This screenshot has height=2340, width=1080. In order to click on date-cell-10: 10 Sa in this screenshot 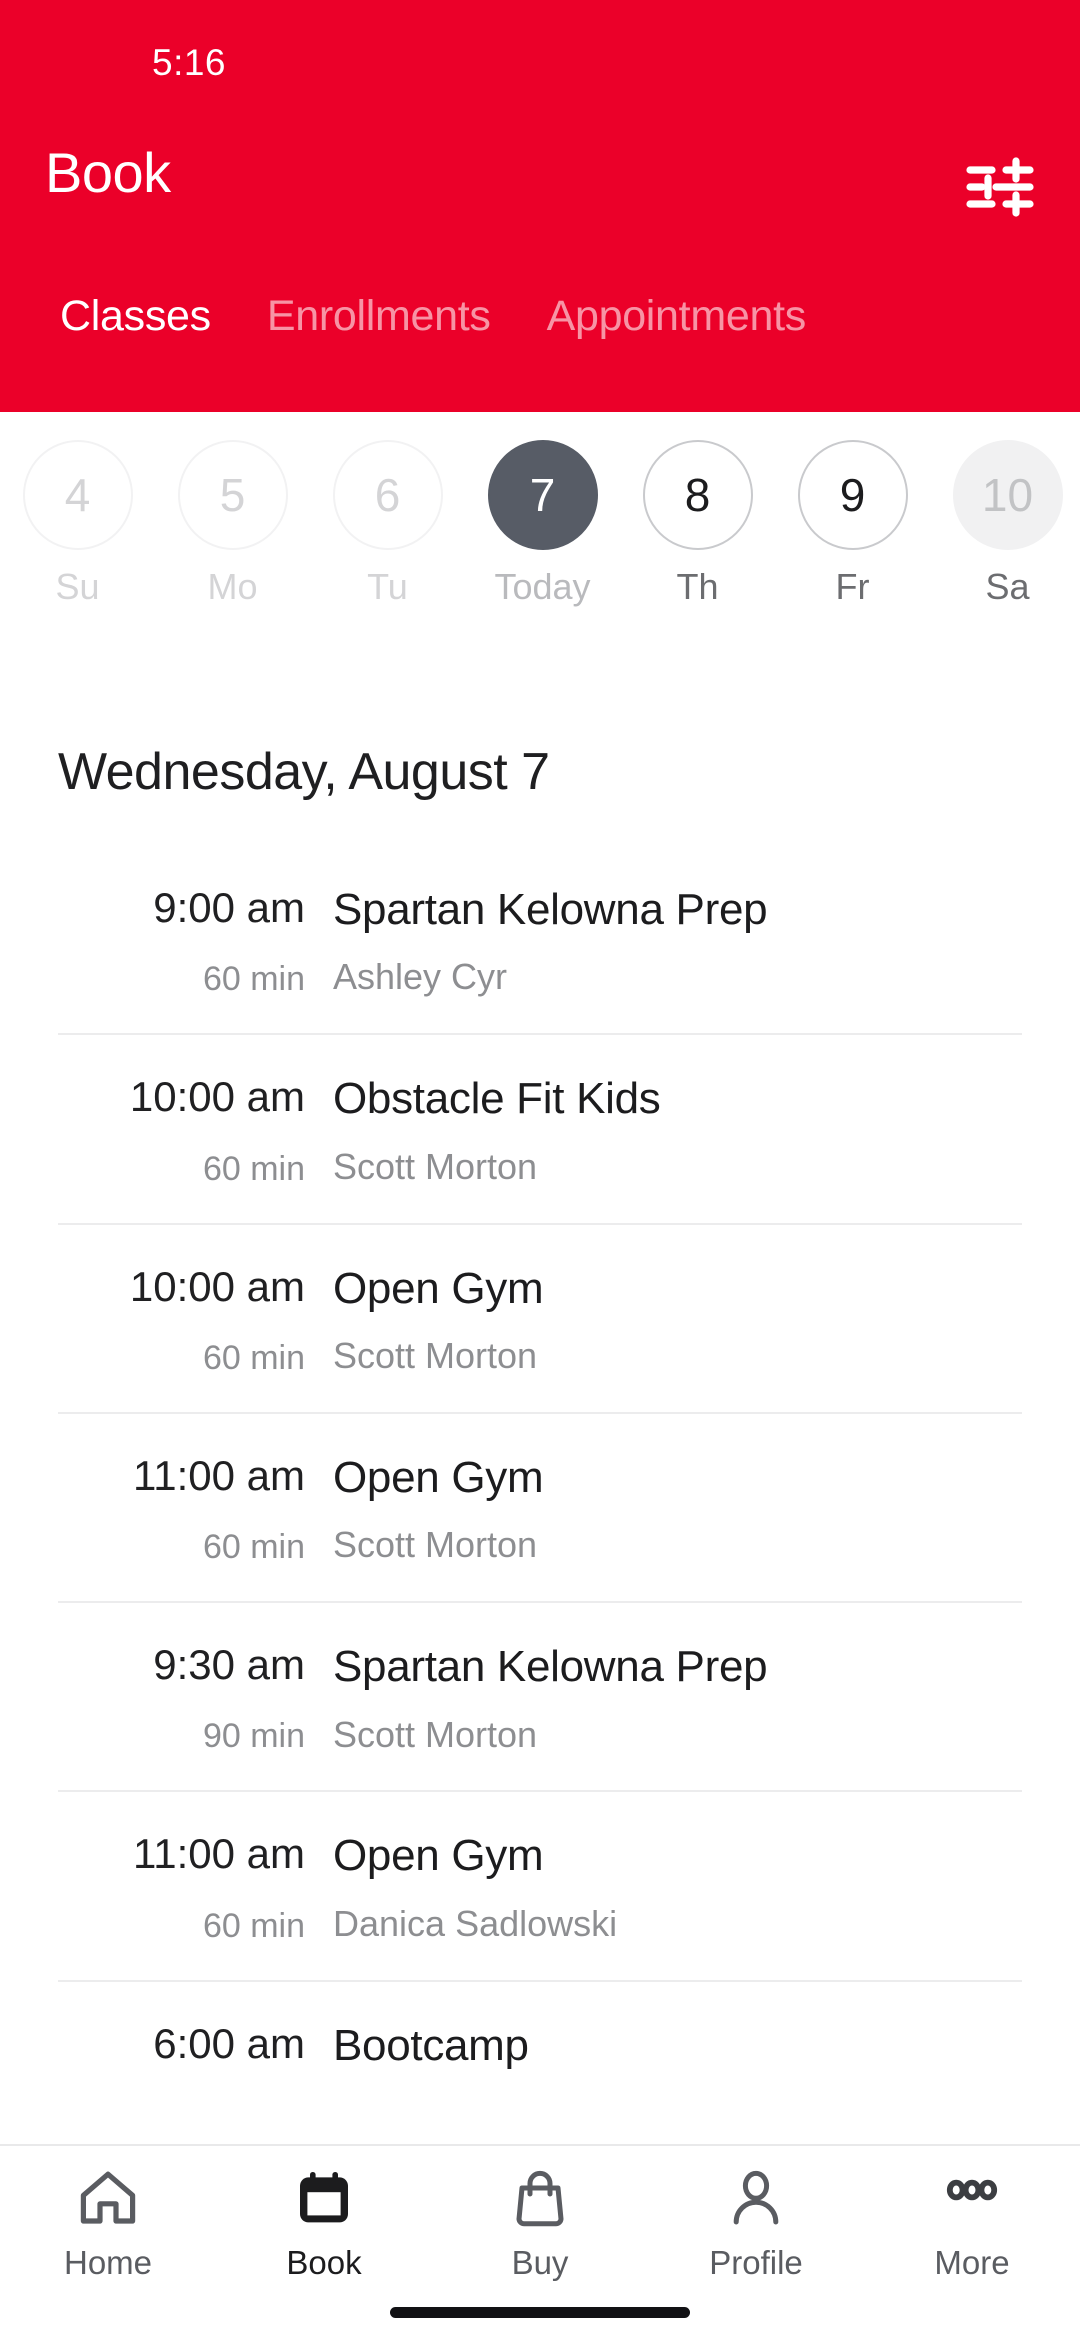, I will do `click(1005, 524)`.